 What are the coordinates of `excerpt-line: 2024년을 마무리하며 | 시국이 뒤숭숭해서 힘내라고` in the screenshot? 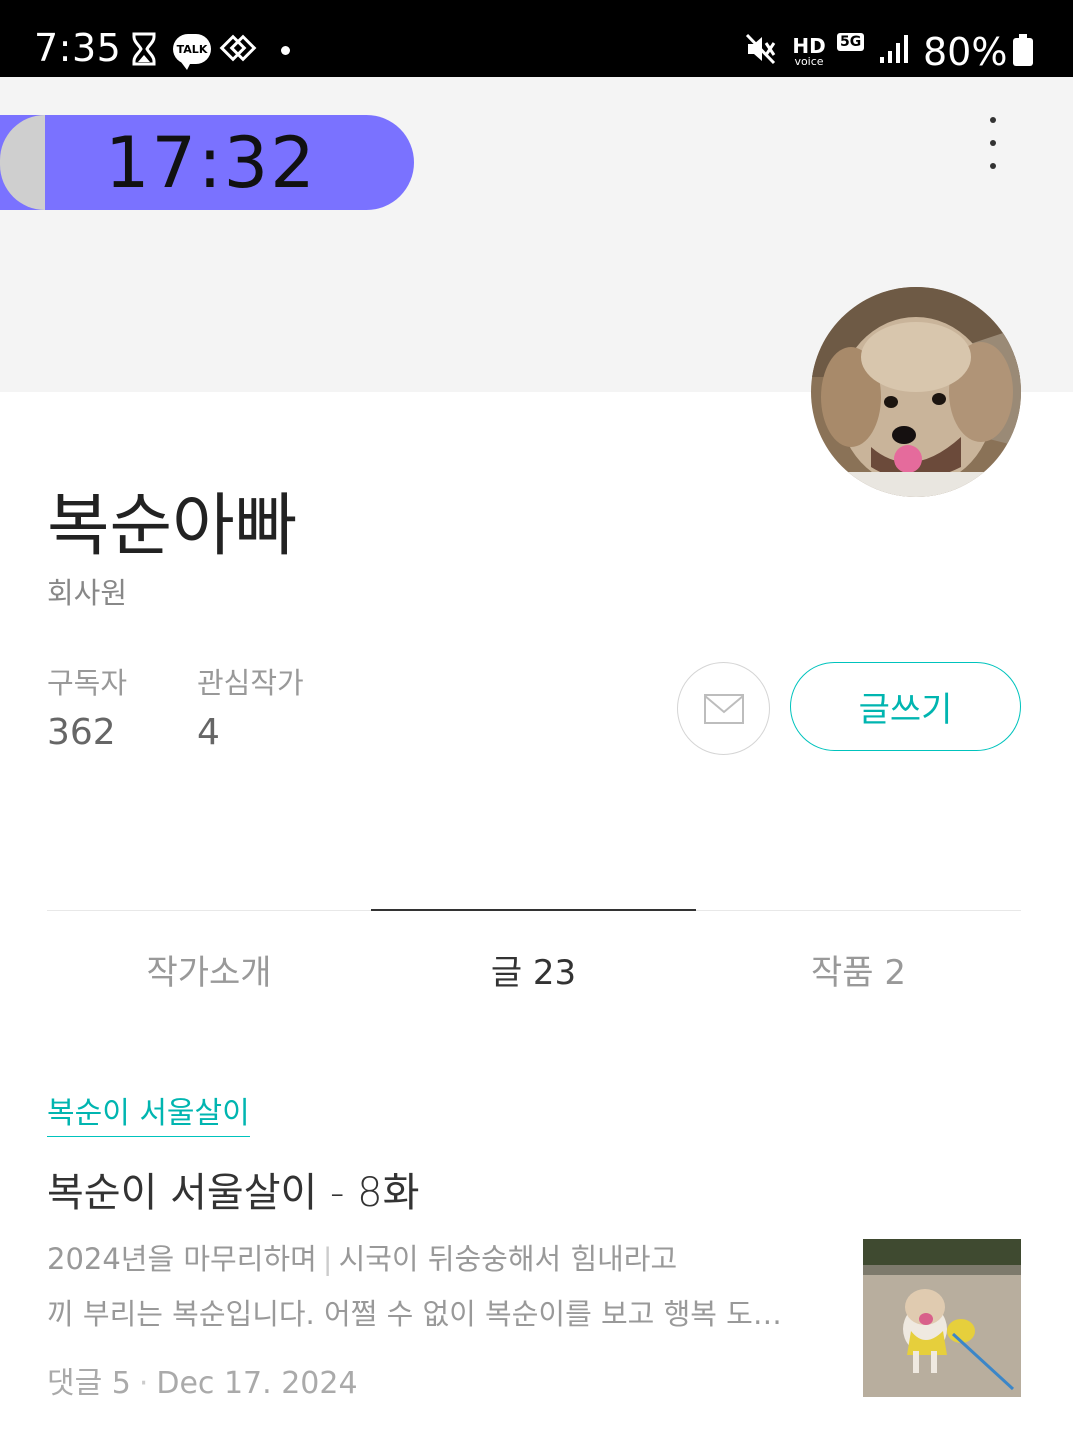 It's located at (437, 1259).